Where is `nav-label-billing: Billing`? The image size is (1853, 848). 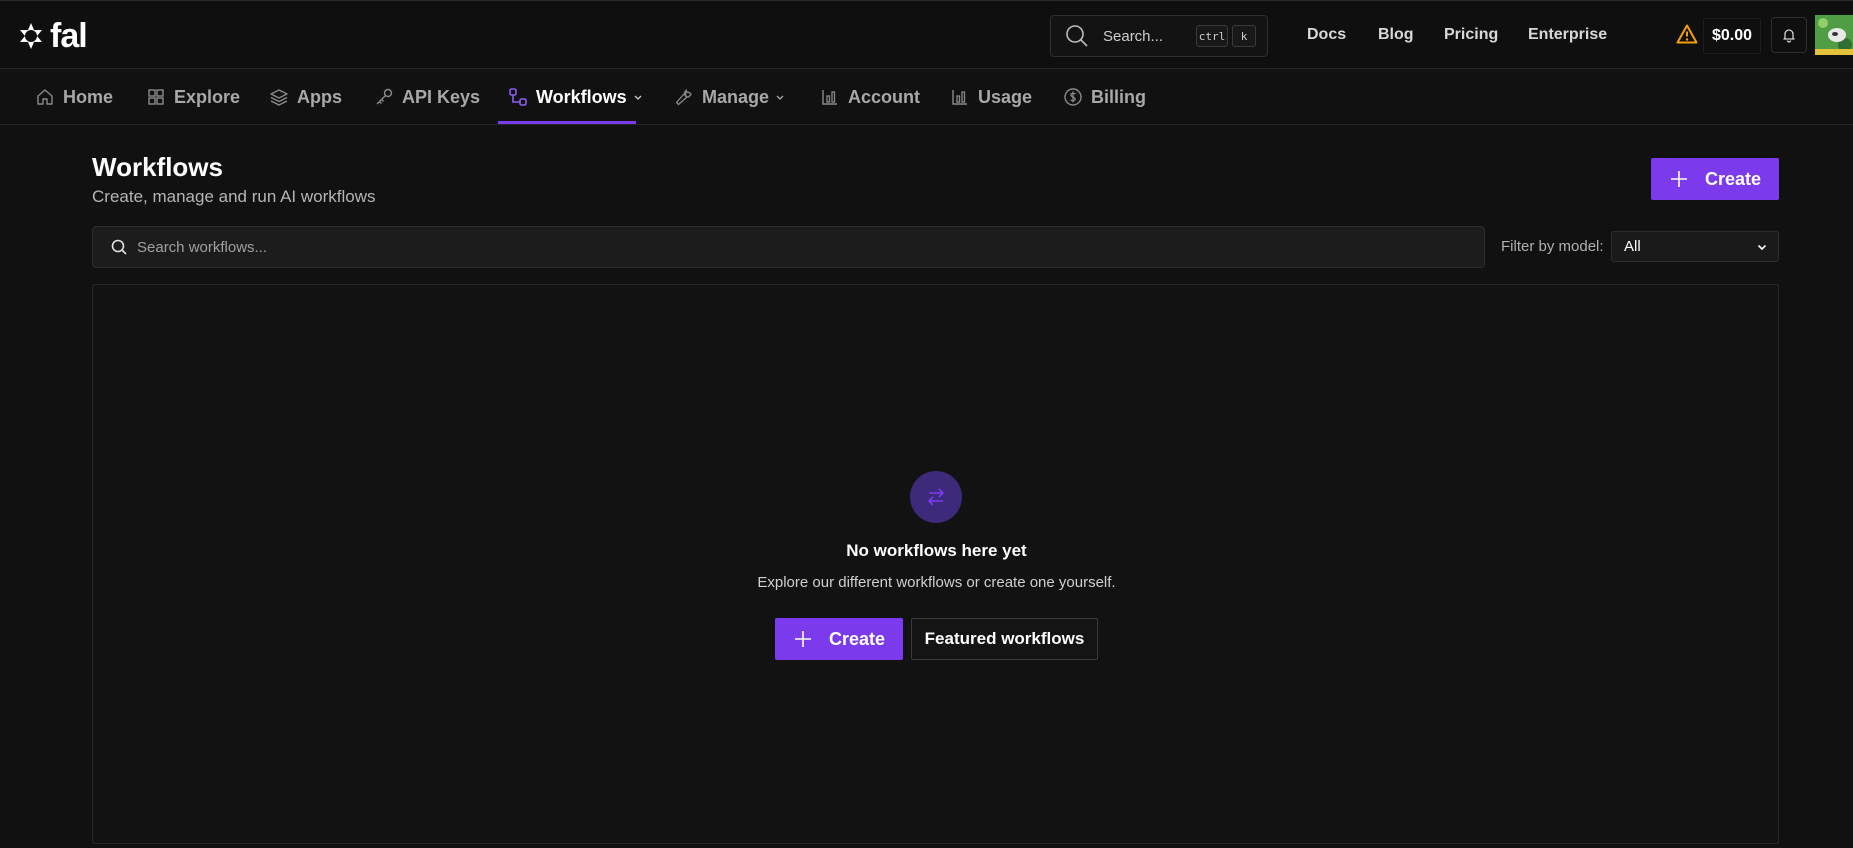
nav-label-billing: Billing is located at coordinates (1118, 96).